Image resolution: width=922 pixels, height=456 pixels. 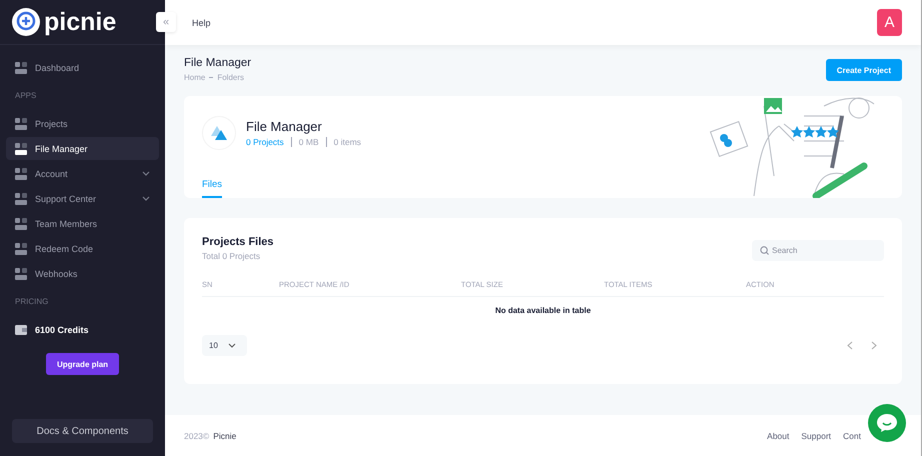 I want to click on chat-icon, so click(x=887, y=423).